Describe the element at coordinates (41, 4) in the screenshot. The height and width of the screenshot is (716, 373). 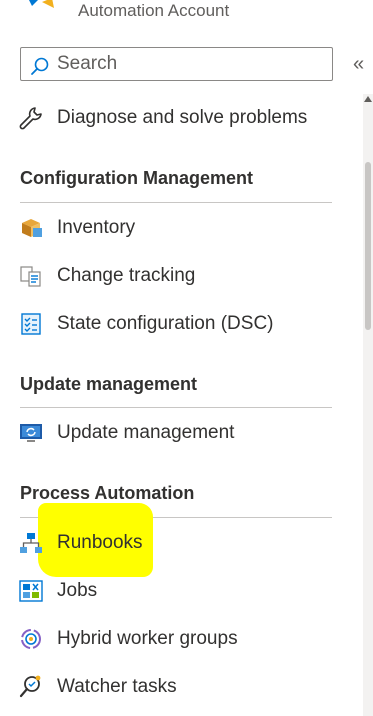
I see `automation-account-logo-icon` at that location.